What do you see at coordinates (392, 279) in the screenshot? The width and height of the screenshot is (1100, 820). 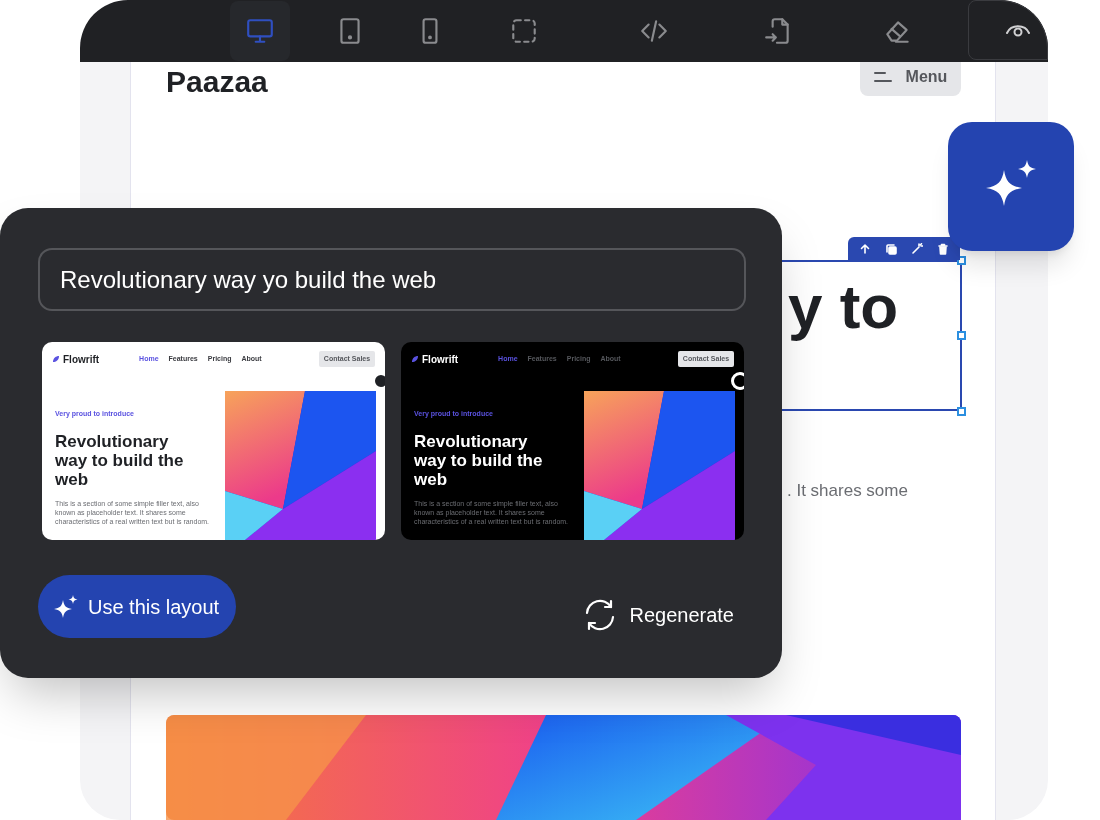 I see `prompt-field: Revolutionary way yo build the web` at bounding box center [392, 279].